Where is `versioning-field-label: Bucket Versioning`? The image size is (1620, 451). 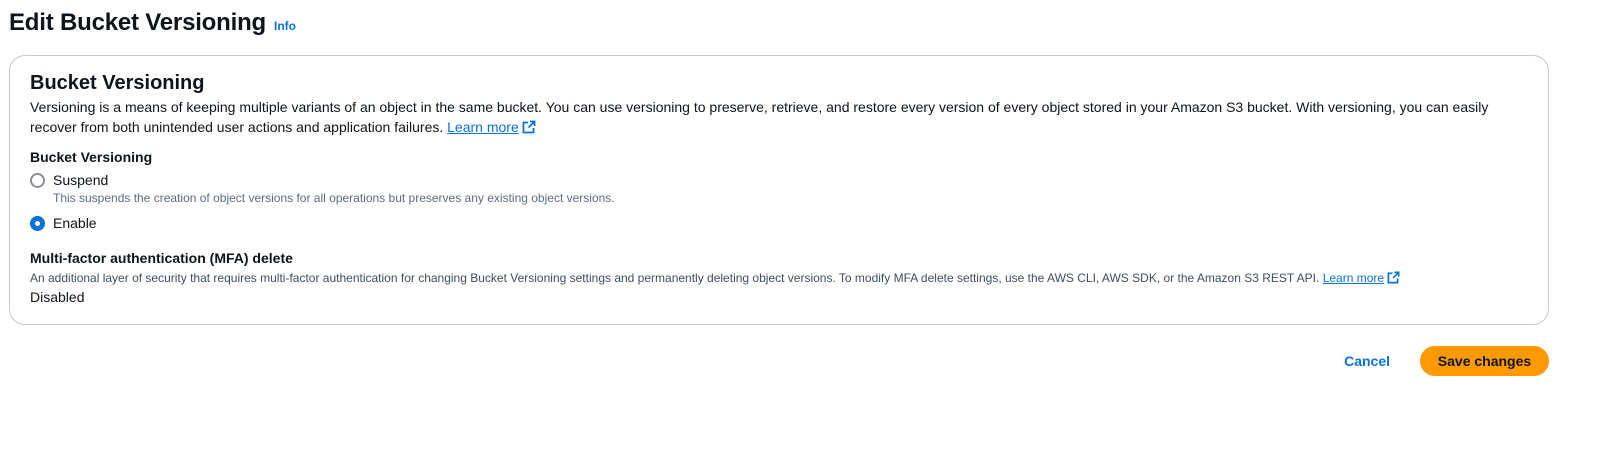 versioning-field-label: Bucket Versioning is located at coordinates (91, 157).